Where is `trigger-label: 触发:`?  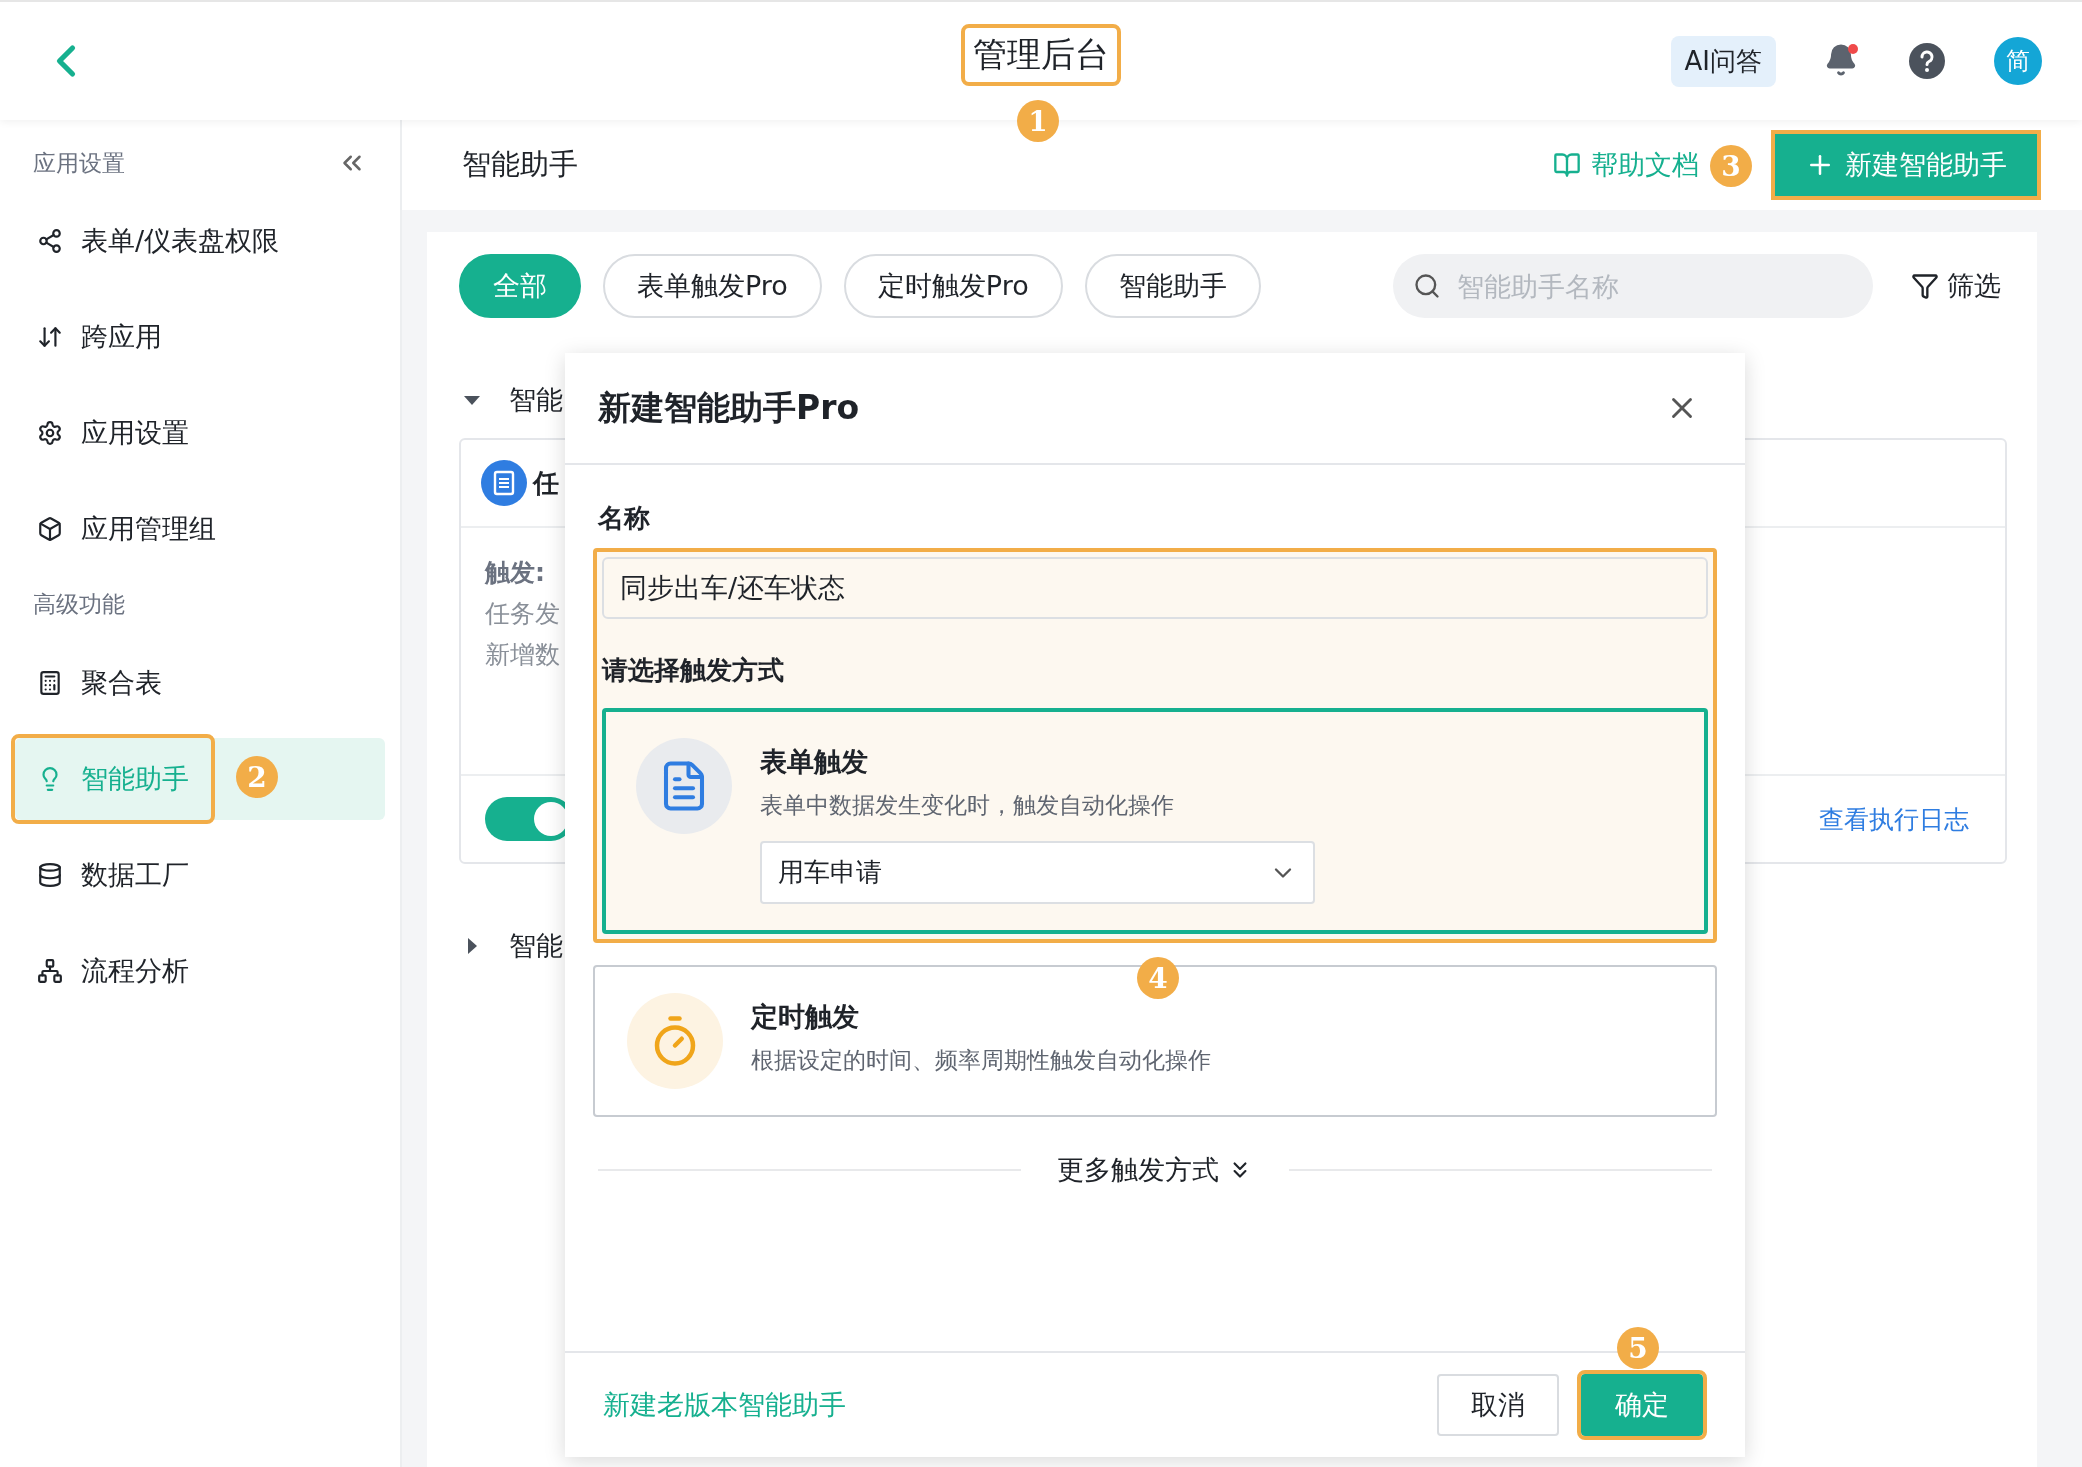
trigger-label: 触发: is located at coordinates (515, 573).